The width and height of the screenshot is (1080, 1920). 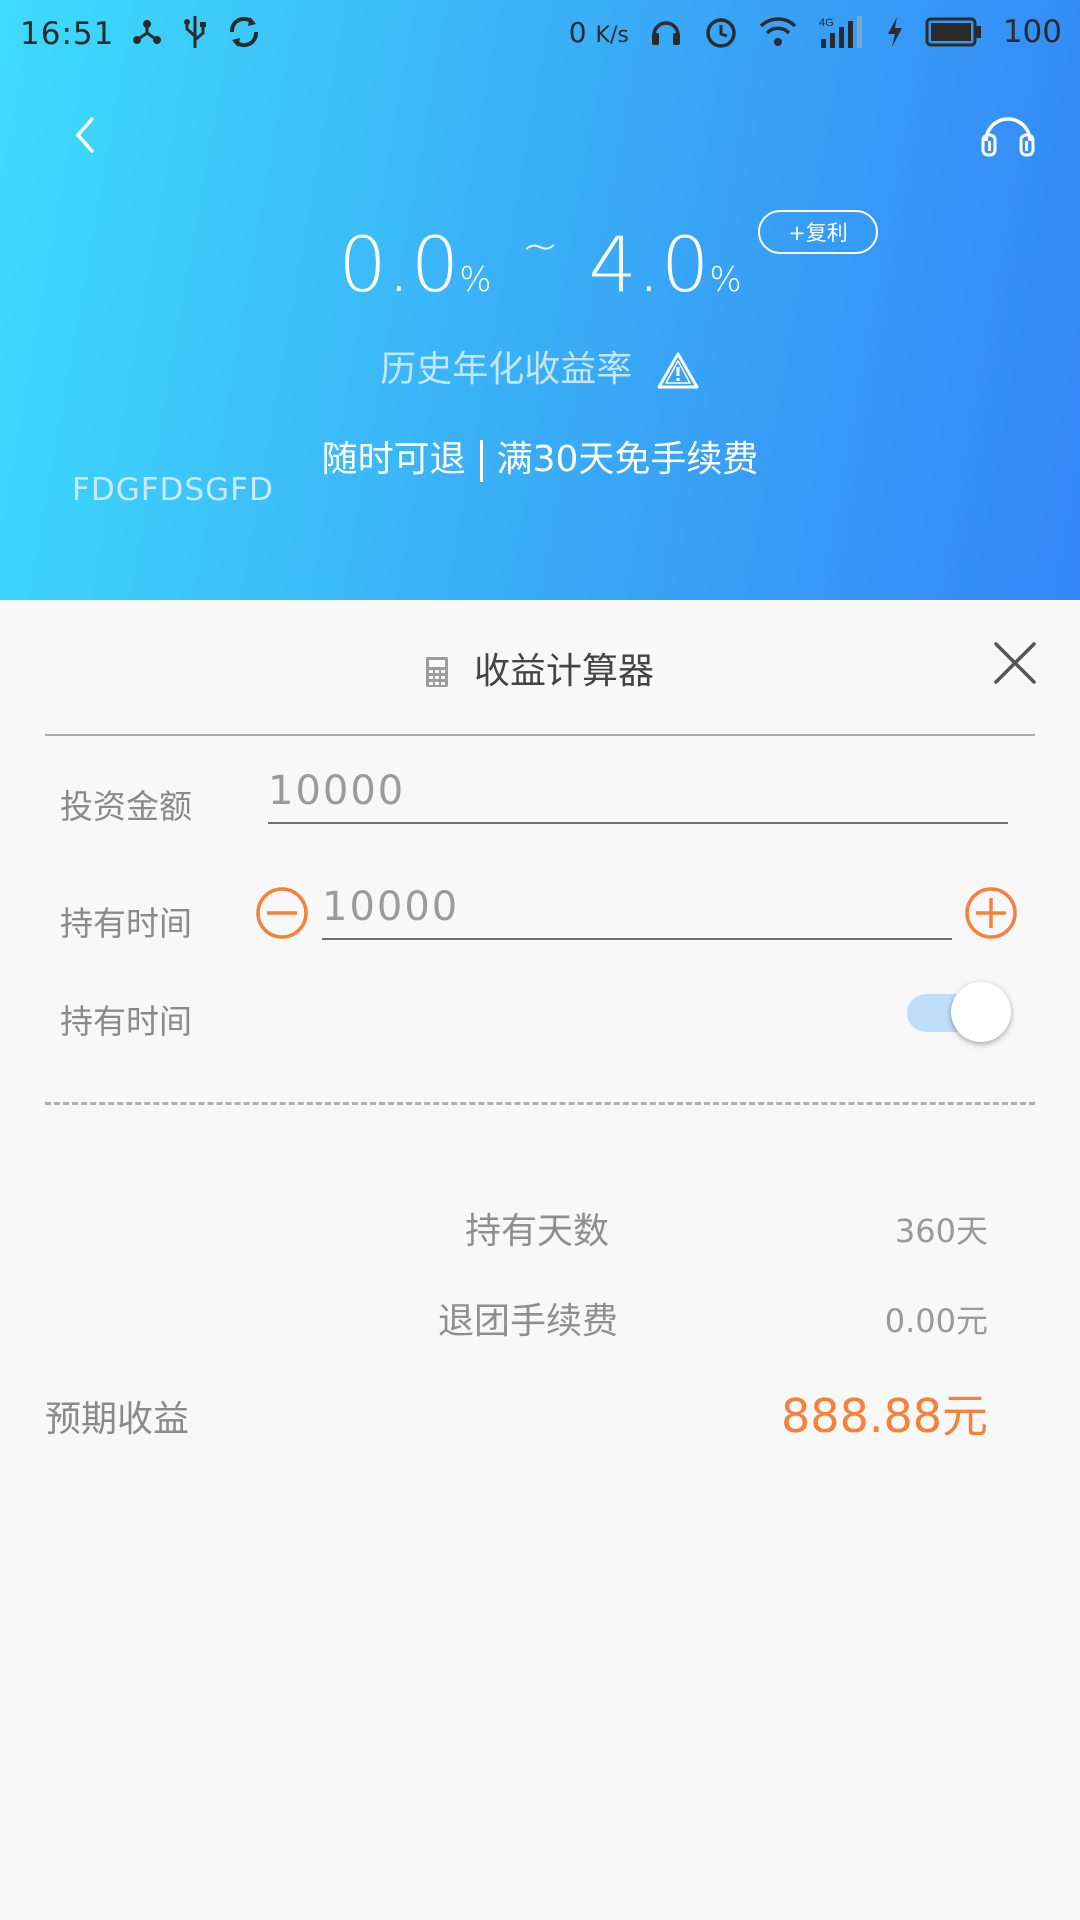 What do you see at coordinates (475, 280) in the screenshot?
I see `rate-min-percent: %` at bounding box center [475, 280].